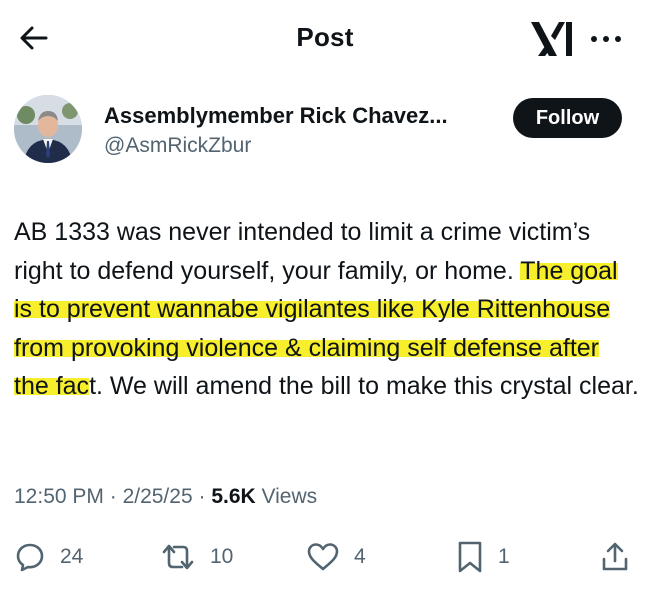  Describe the element at coordinates (286, 496) in the screenshot. I see `views-label: Views` at that location.